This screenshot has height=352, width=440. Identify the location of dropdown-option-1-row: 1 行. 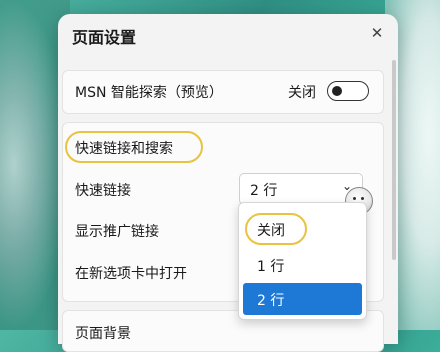
(302, 265).